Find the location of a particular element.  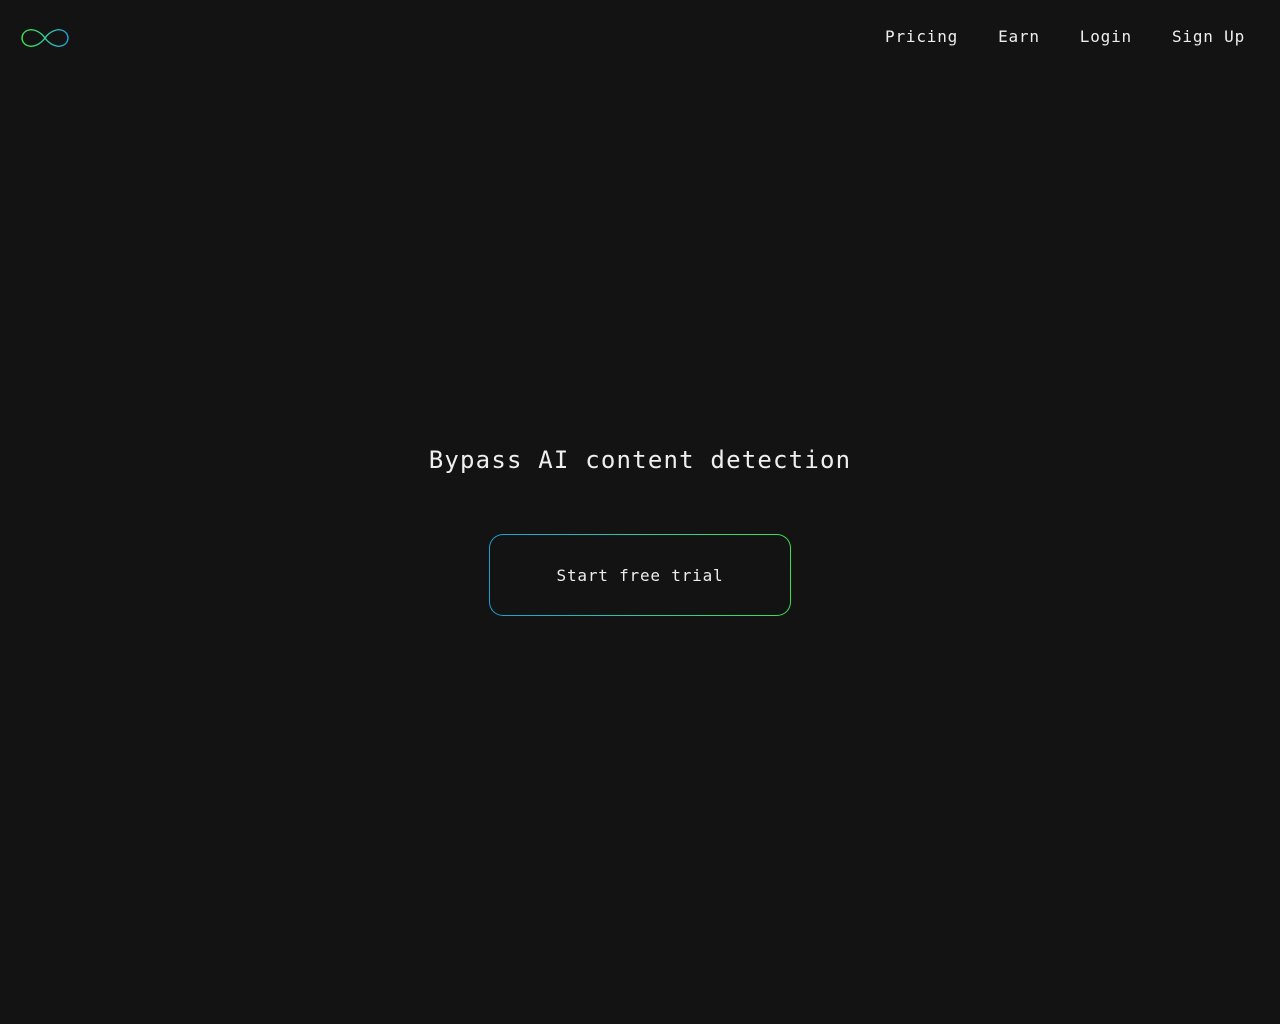

hero-title: Bypass AI content detection is located at coordinates (640, 460).